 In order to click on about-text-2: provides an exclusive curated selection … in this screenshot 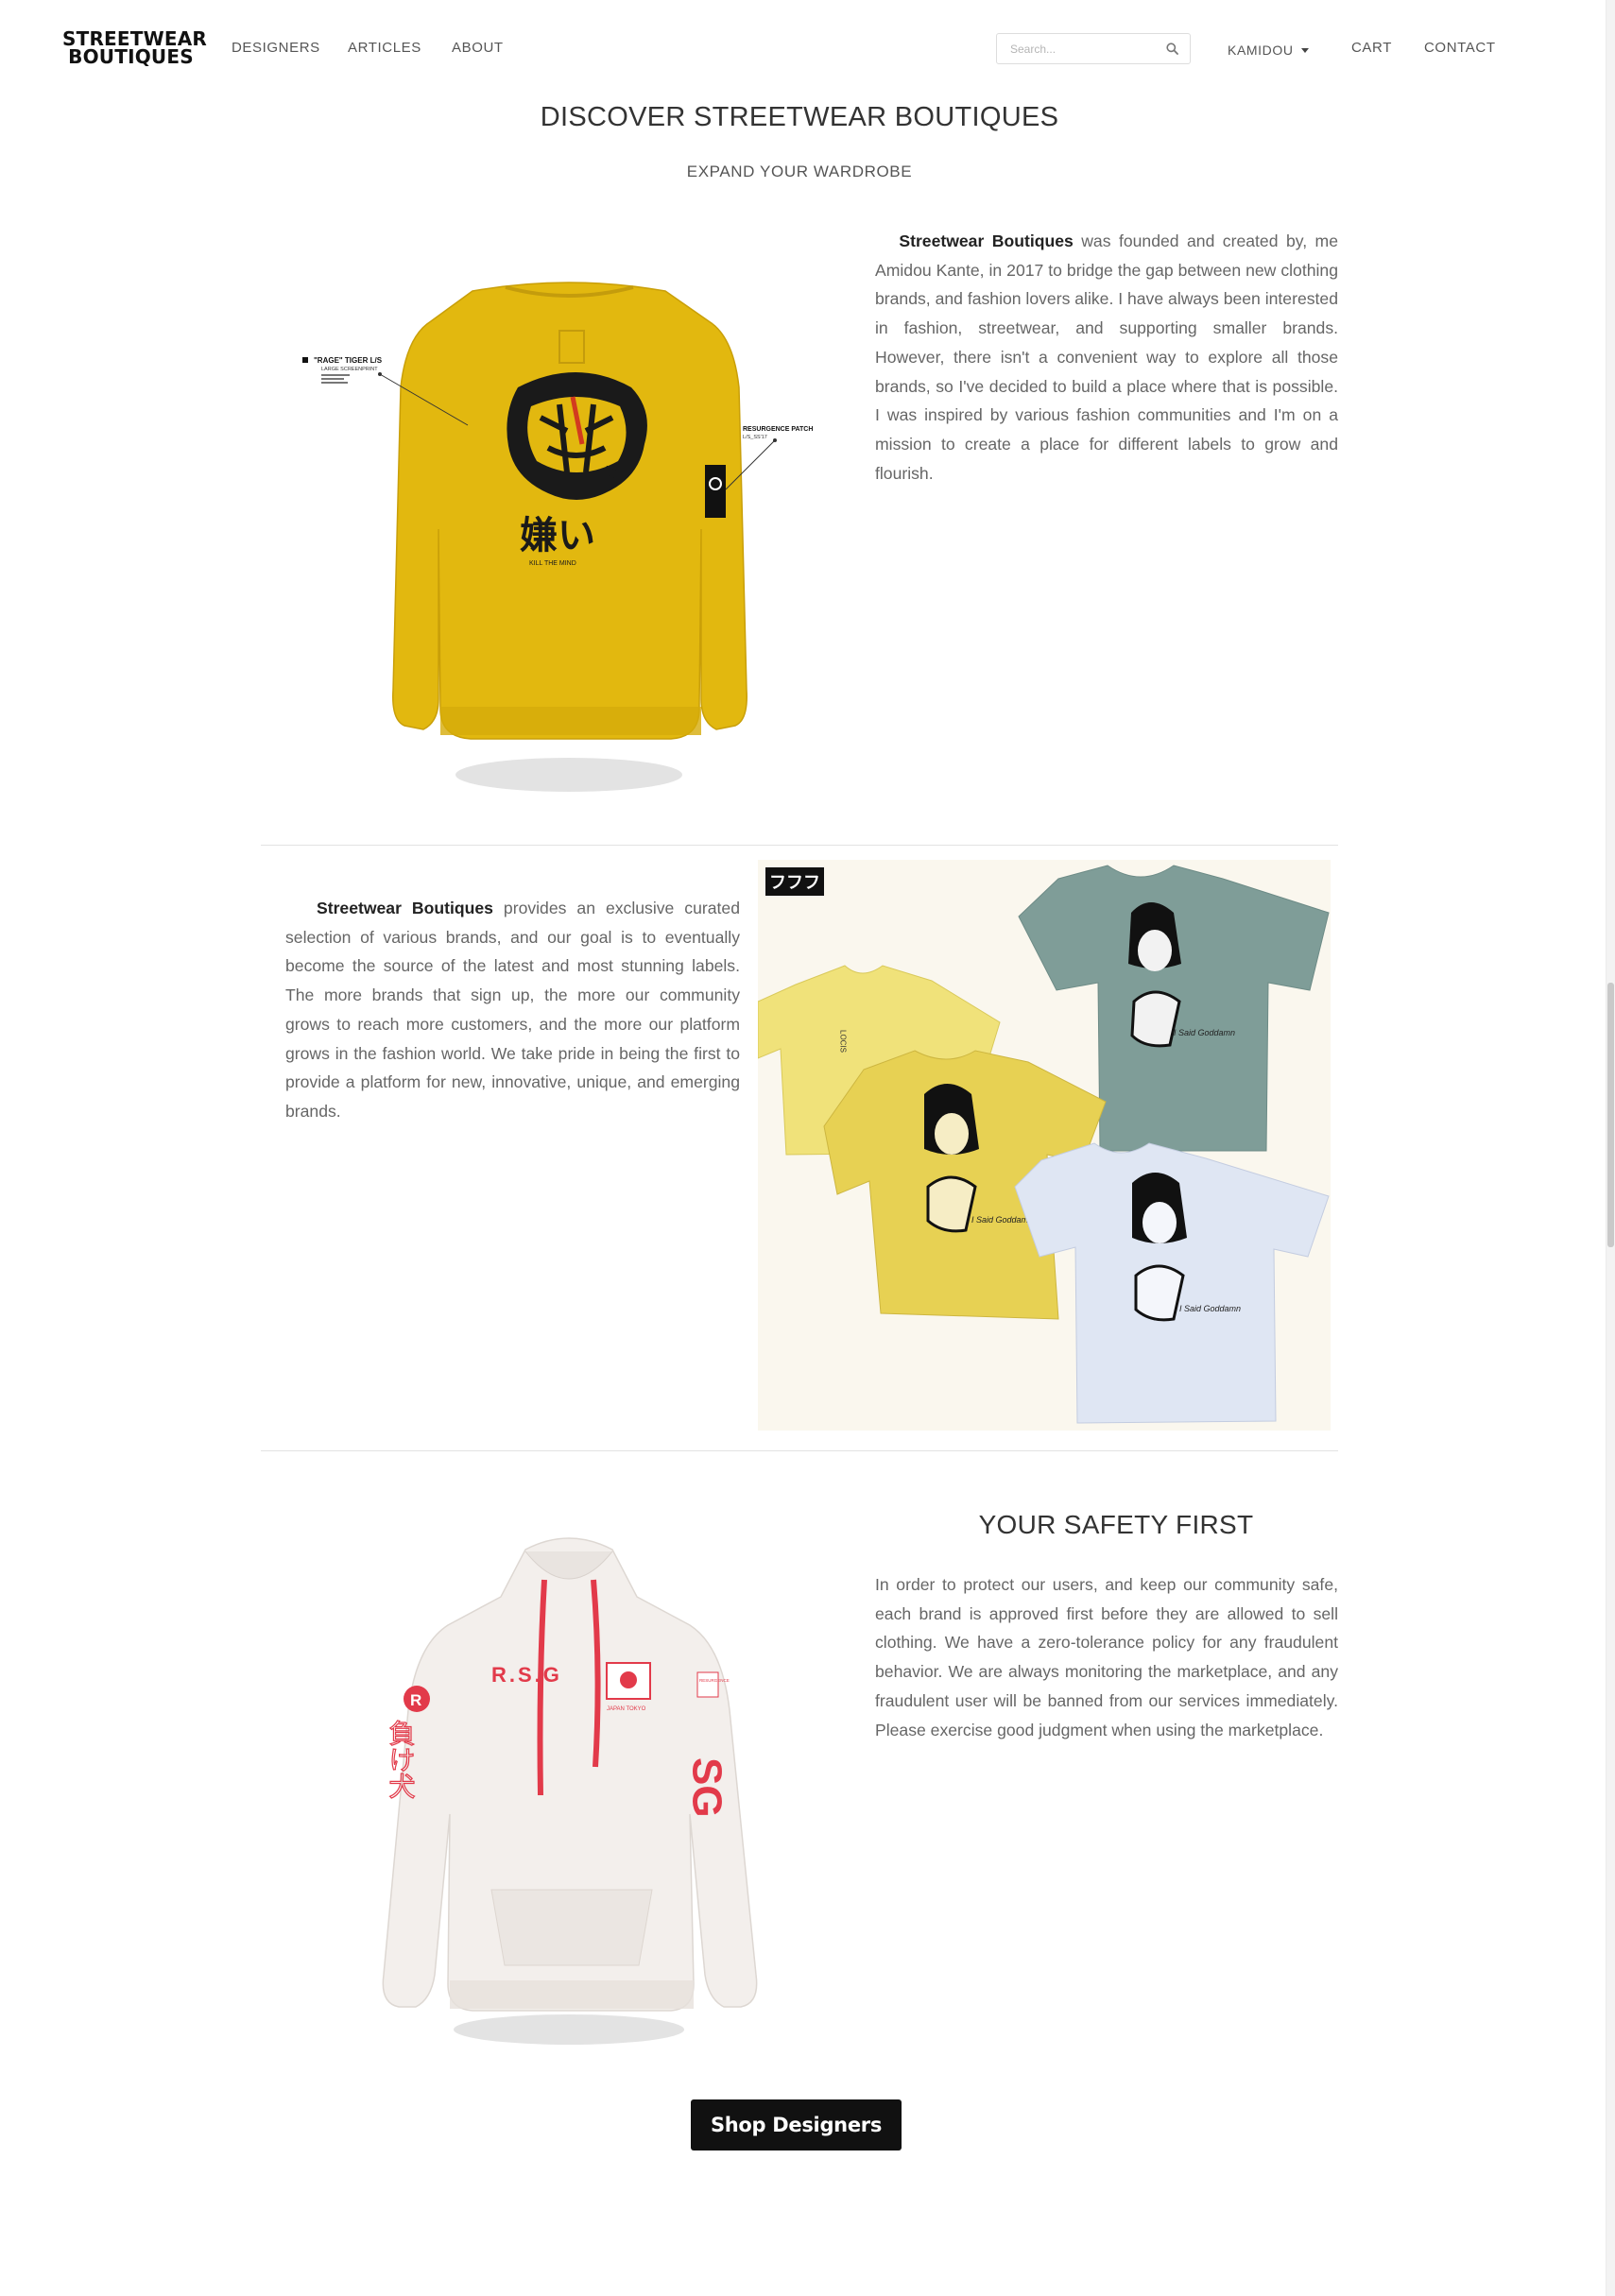, I will do `click(512, 1010)`.